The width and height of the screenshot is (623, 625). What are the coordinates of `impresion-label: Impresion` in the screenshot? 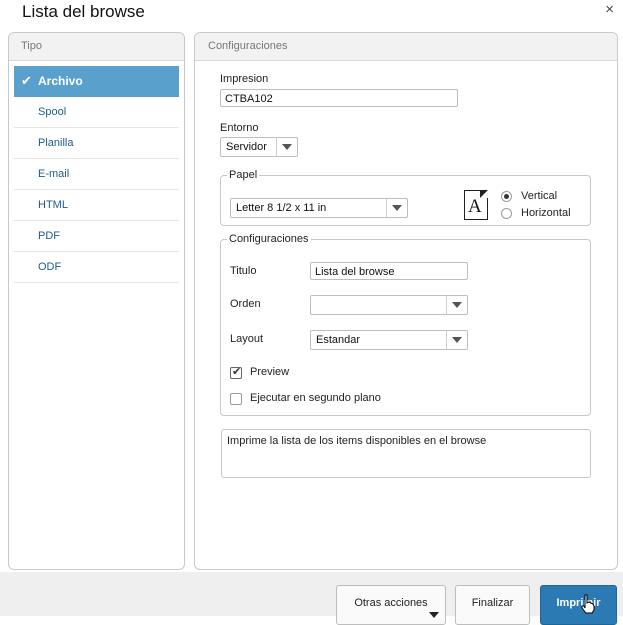 It's located at (244, 79).